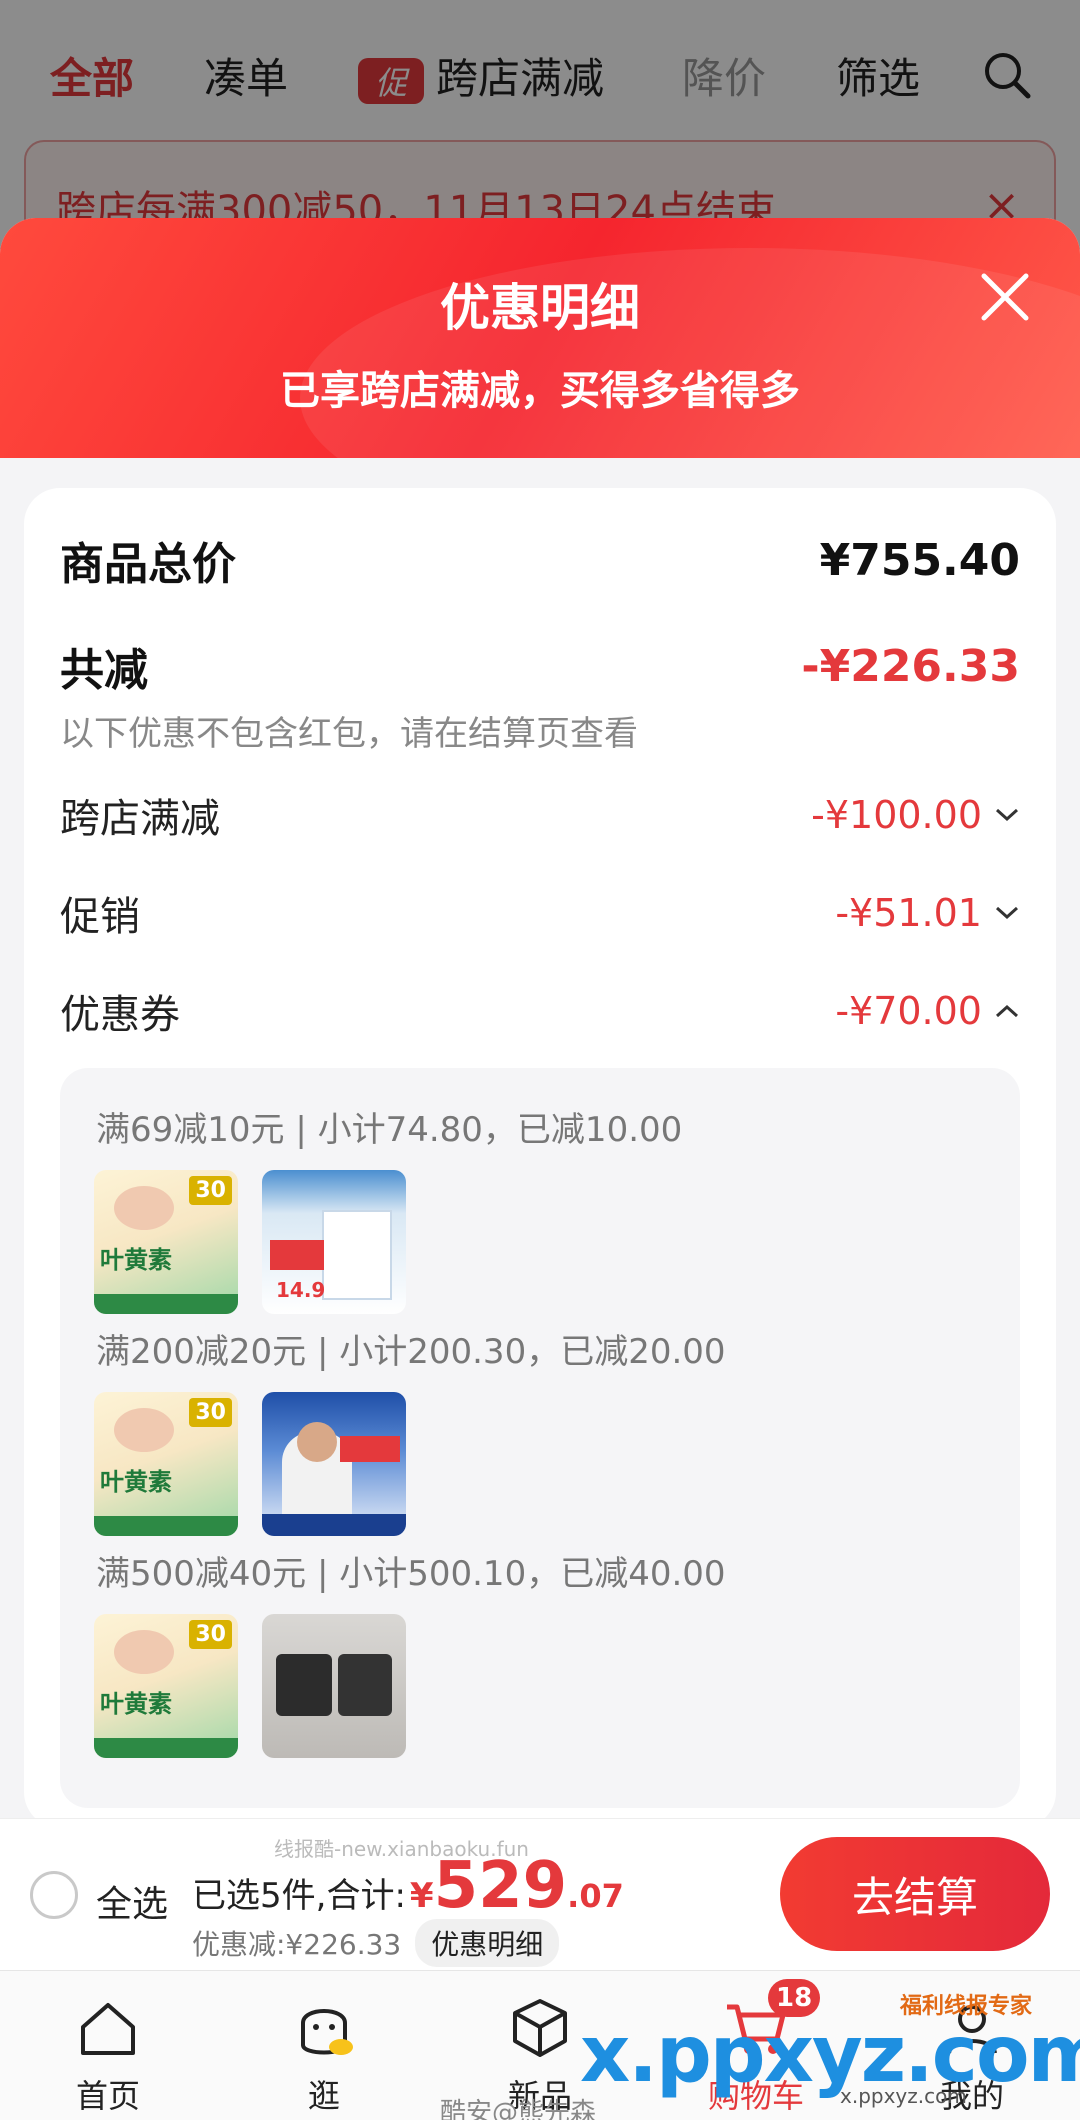  What do you see at coordinates (896, 815) in the screenshot?
I see `discount-value: -¥100.00` at bounding box center [896, 815].